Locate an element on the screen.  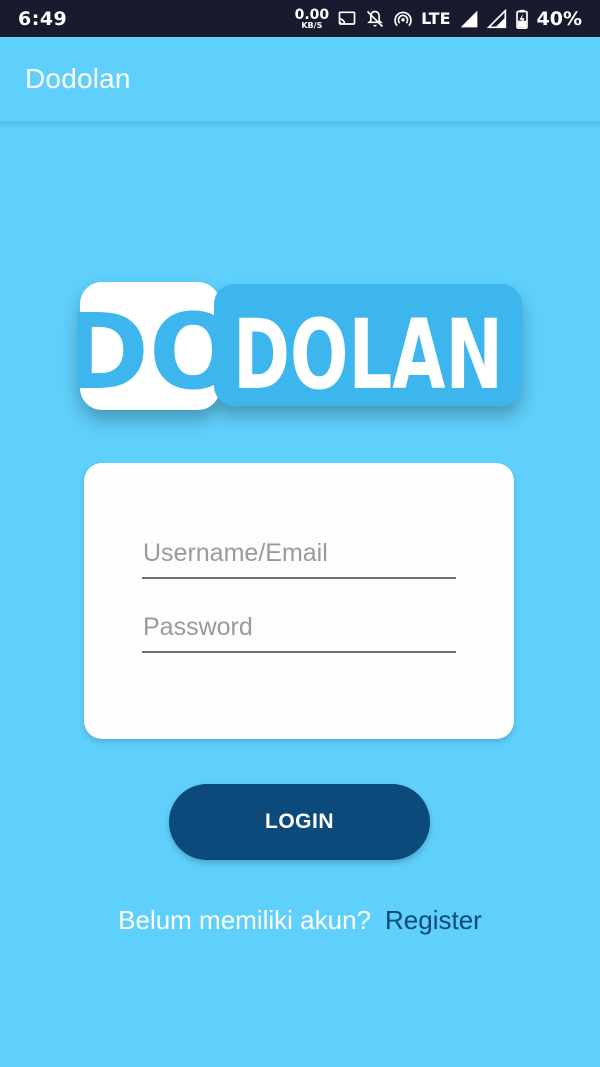
network-type: LTE is located at coordinates (436, 18).